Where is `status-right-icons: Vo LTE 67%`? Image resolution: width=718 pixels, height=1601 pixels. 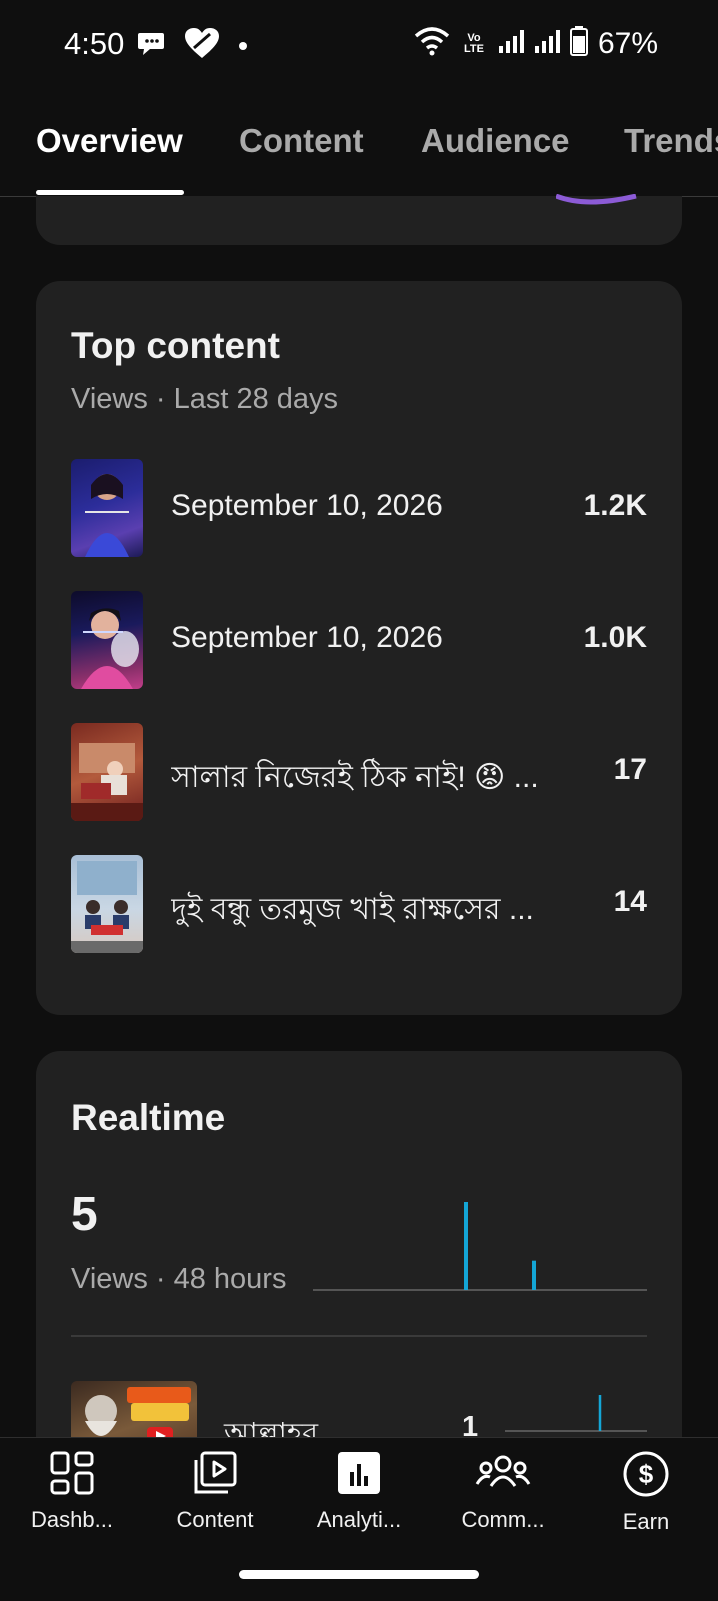 status-right-icons: Vo LTE 67% is located at coordinates (536, 43).